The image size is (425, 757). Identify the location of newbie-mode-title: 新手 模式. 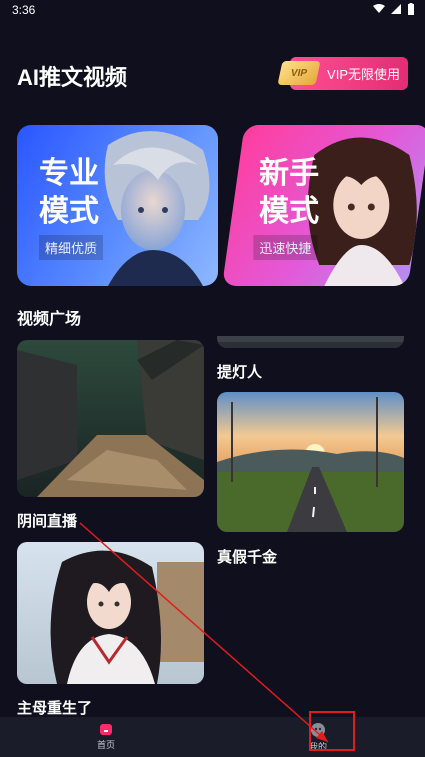
(289, 193).